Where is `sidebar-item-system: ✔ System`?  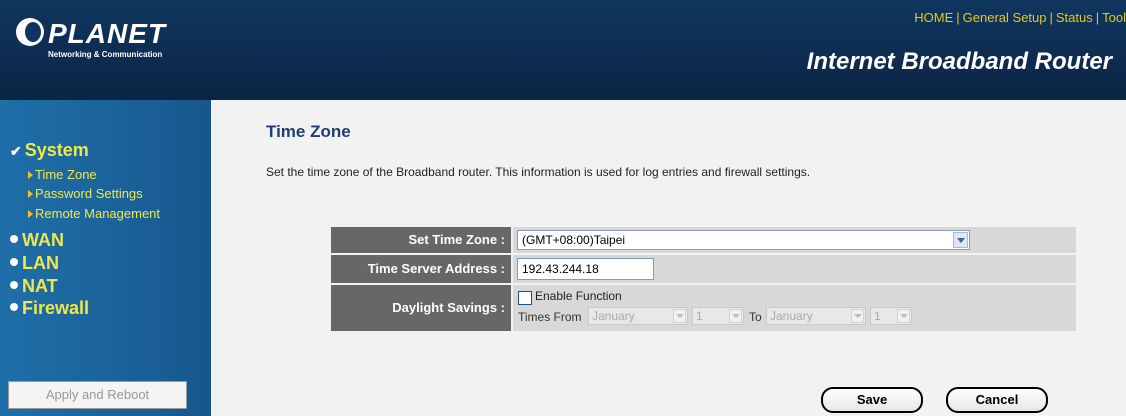 sidebar-item-system: ✔ System is located at coordinates (49, 150).